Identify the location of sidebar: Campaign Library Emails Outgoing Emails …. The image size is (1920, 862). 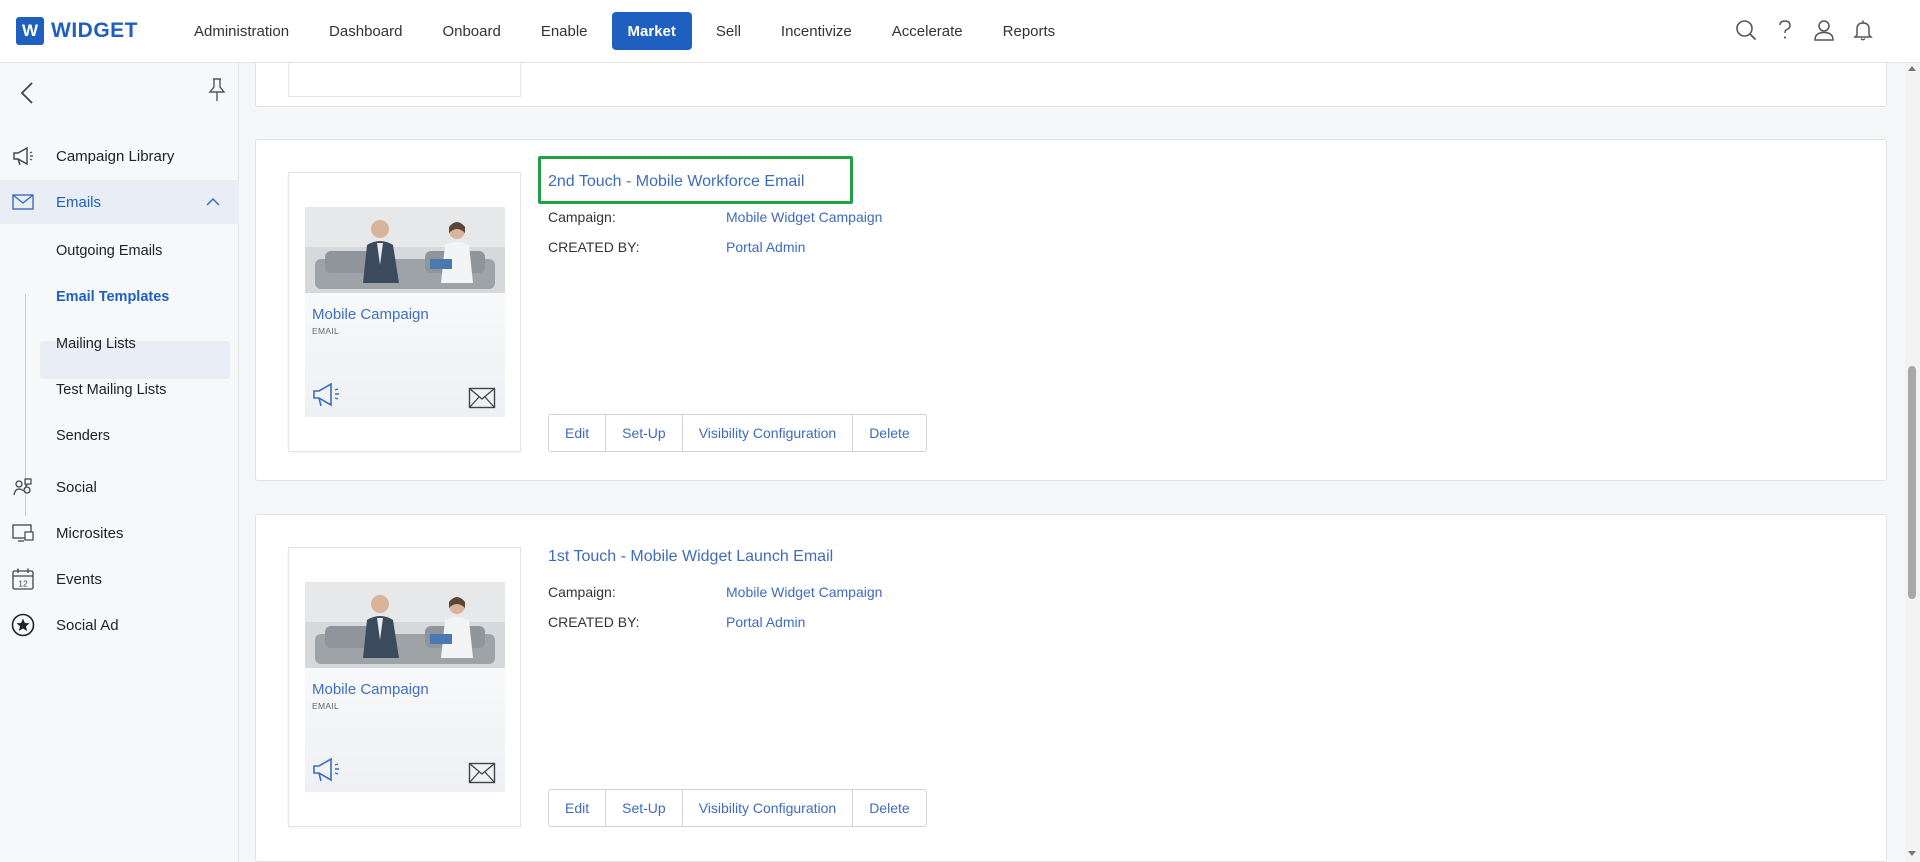
(119, 462).